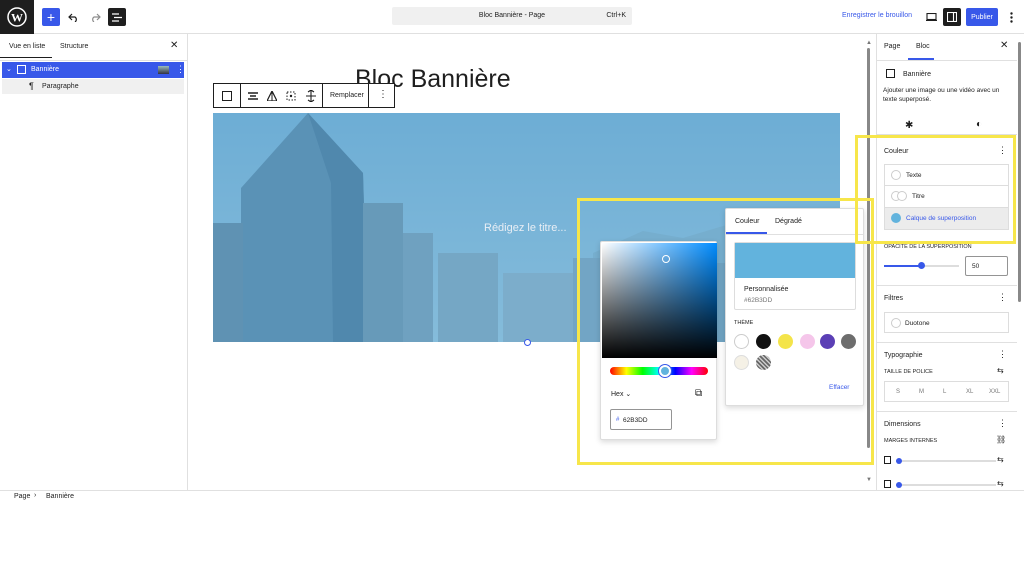  Describe the element at coordinates (911, 441) in the screenshot. I see `padding-label: MARGES INTERNES` at that location.